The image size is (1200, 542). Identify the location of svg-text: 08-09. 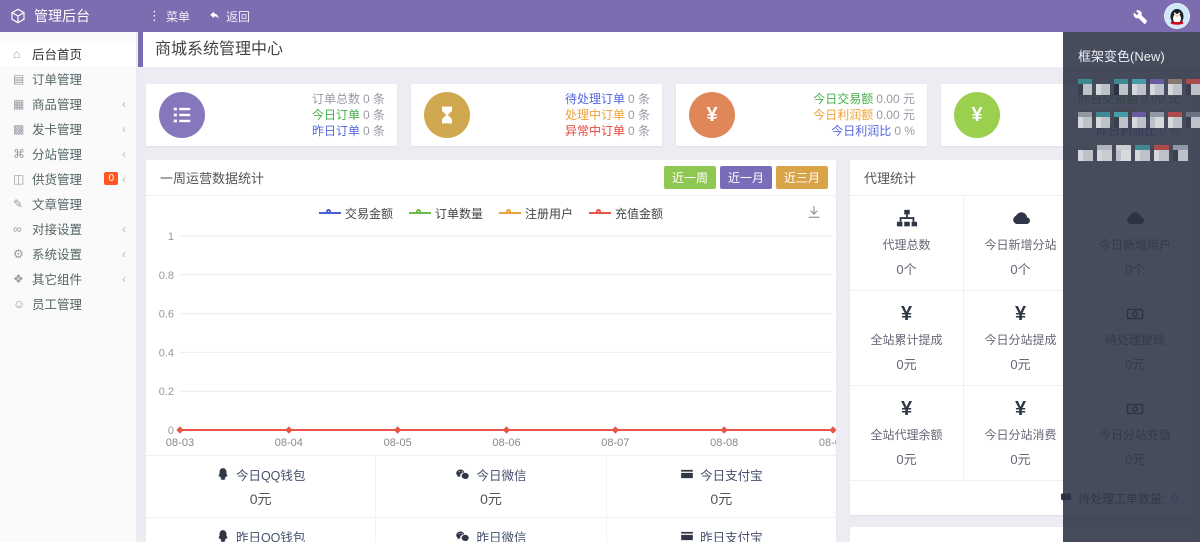
(827, 443).